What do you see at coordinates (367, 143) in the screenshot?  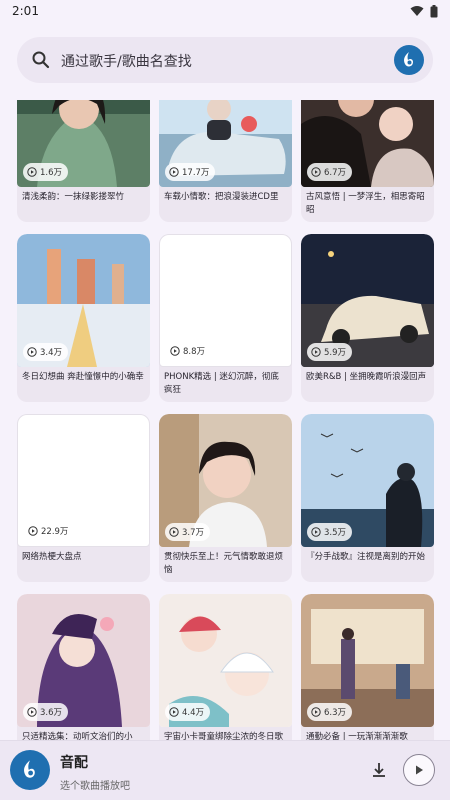 I see `playlist-cover: 6.7万` at bounding box center [367, 143].